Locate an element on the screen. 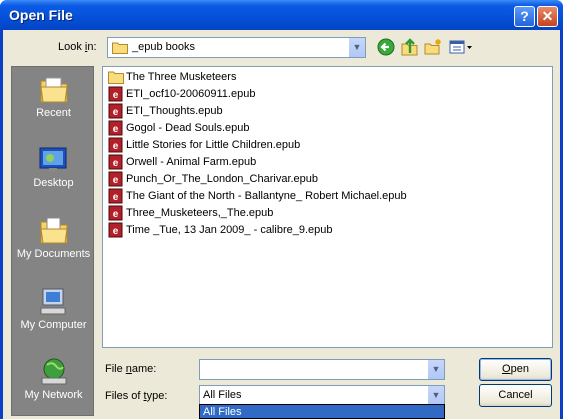 This screenshot has width=563, height=419. up-folder-icon is located at coordinates (410, 47).